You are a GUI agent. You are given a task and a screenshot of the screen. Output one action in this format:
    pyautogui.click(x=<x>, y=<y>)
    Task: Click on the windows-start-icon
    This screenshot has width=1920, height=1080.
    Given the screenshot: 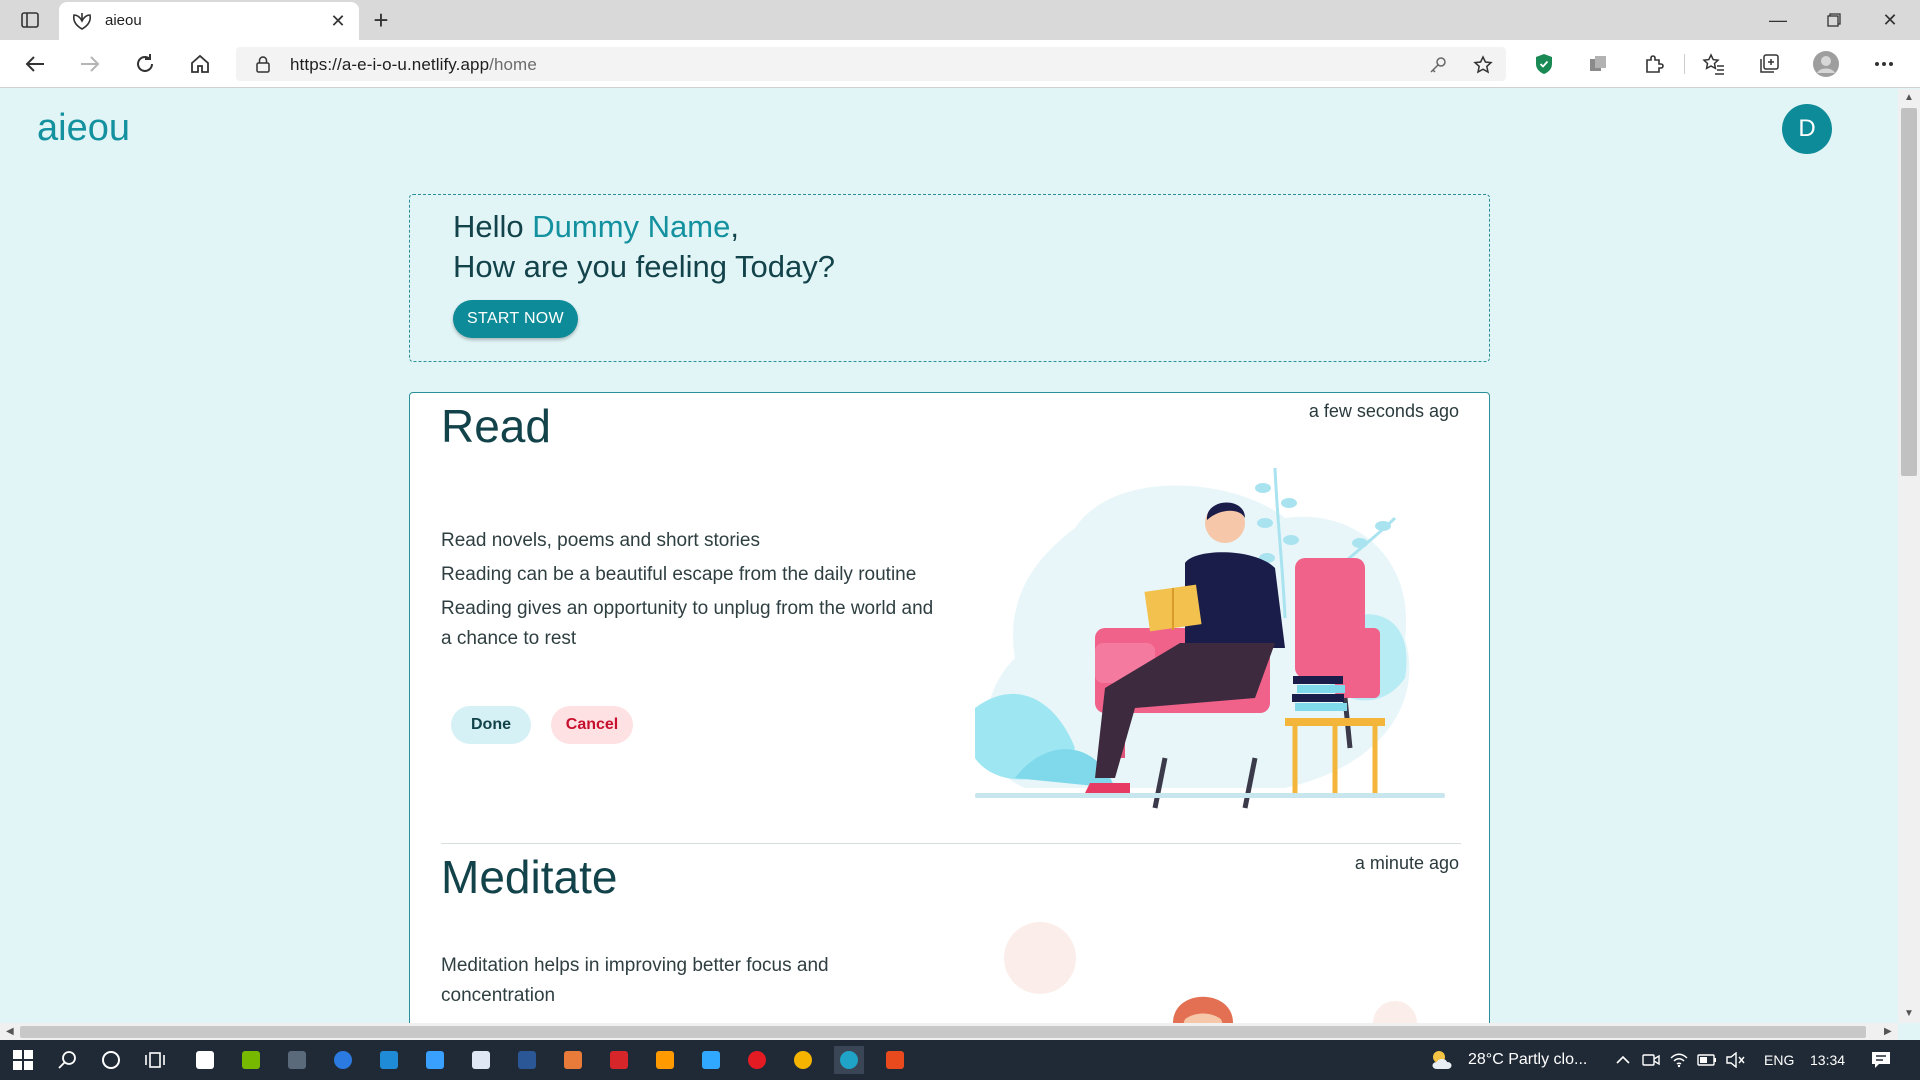 What is the action you would take?
    pyautogui.click(x=23, y=1060)
    